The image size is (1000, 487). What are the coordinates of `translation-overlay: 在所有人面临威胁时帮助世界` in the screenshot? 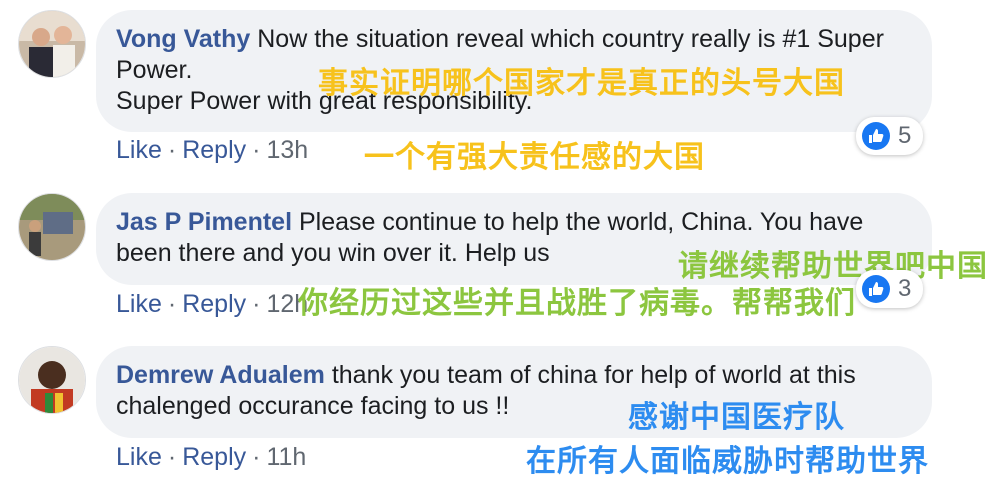 It's located at (727, 461).